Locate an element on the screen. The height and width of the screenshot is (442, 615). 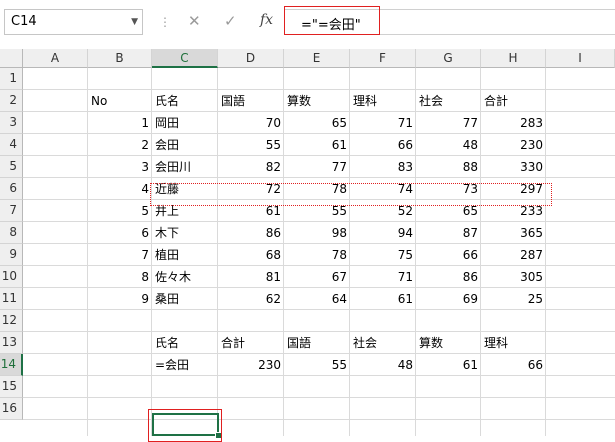
table-header-cell: 氏名 is located at coordinates (185, 101).